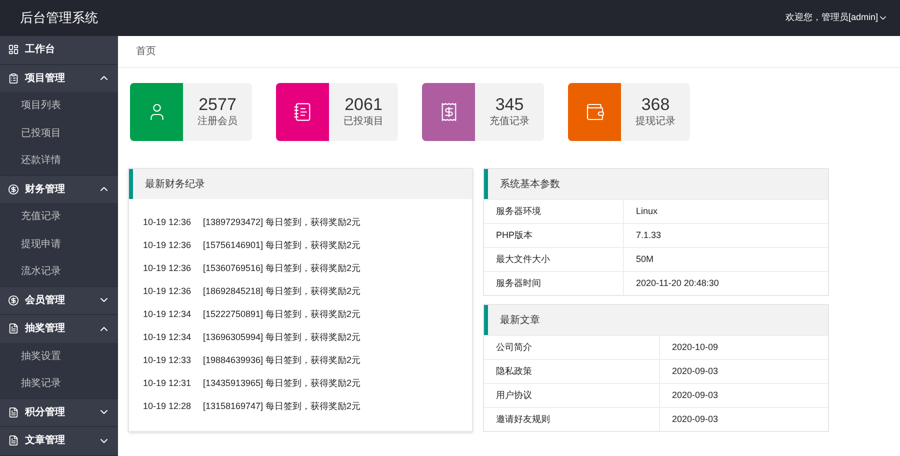  What do you see at coordinates (363, 105) in the screenshot?
I see `stat-value: 2061` at bounding box center [363, 105].